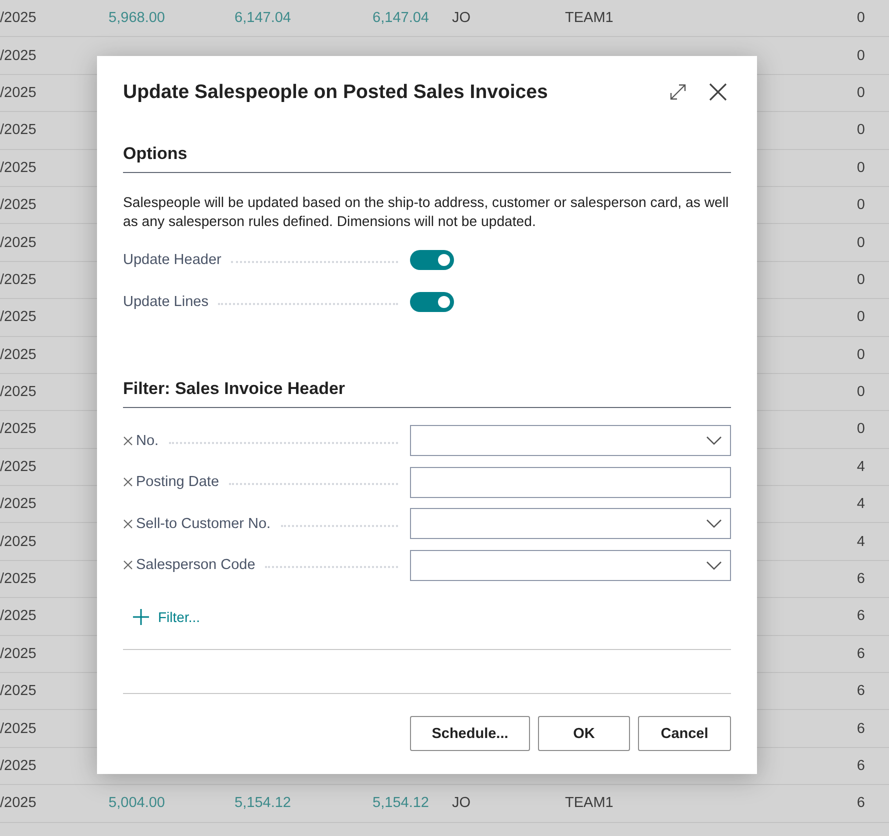 This screenshot has width=889, height=836. What do you see at coordinates (172, 260) in the screenshot?
I see `field-label: Update Header` at bounding box center [172, 260].